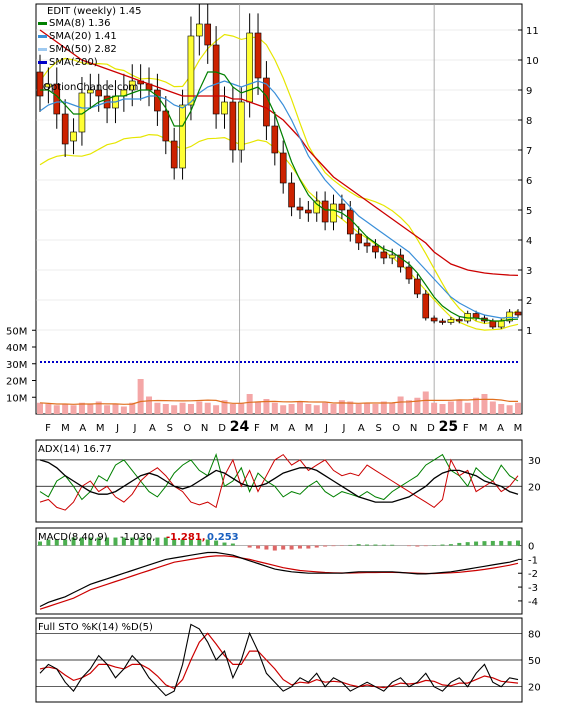  Describe the element at coordinates (83, 49) in the screenshot. I see `legend-entry: SMA(50) 2.82` at that location.